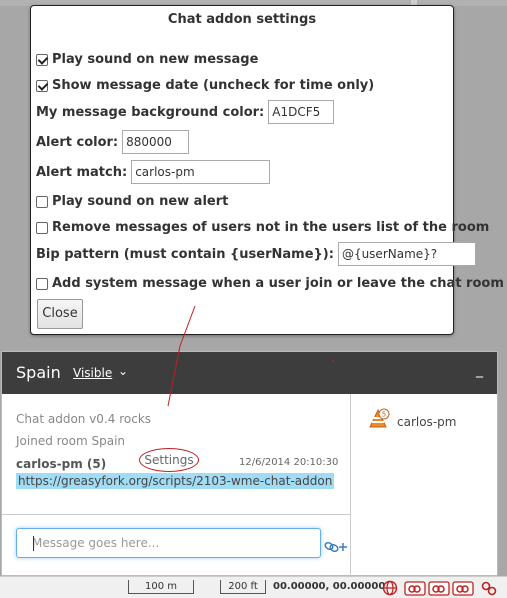 This screenshot has width=507, height=598. What do you see at coordinates (176, 514) in the screenshot?
I see `input-divider` at bounding box center [176, 514].